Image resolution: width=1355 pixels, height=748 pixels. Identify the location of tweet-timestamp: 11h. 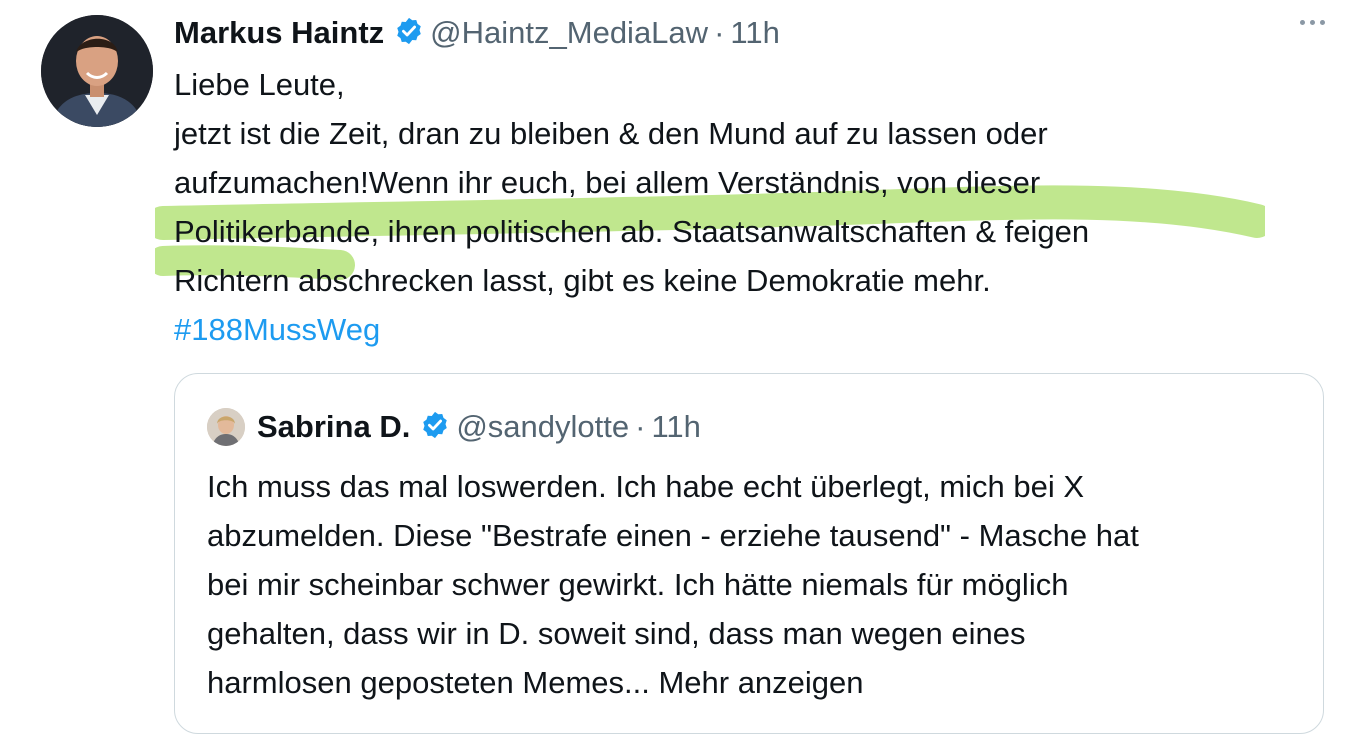
(754, 33).